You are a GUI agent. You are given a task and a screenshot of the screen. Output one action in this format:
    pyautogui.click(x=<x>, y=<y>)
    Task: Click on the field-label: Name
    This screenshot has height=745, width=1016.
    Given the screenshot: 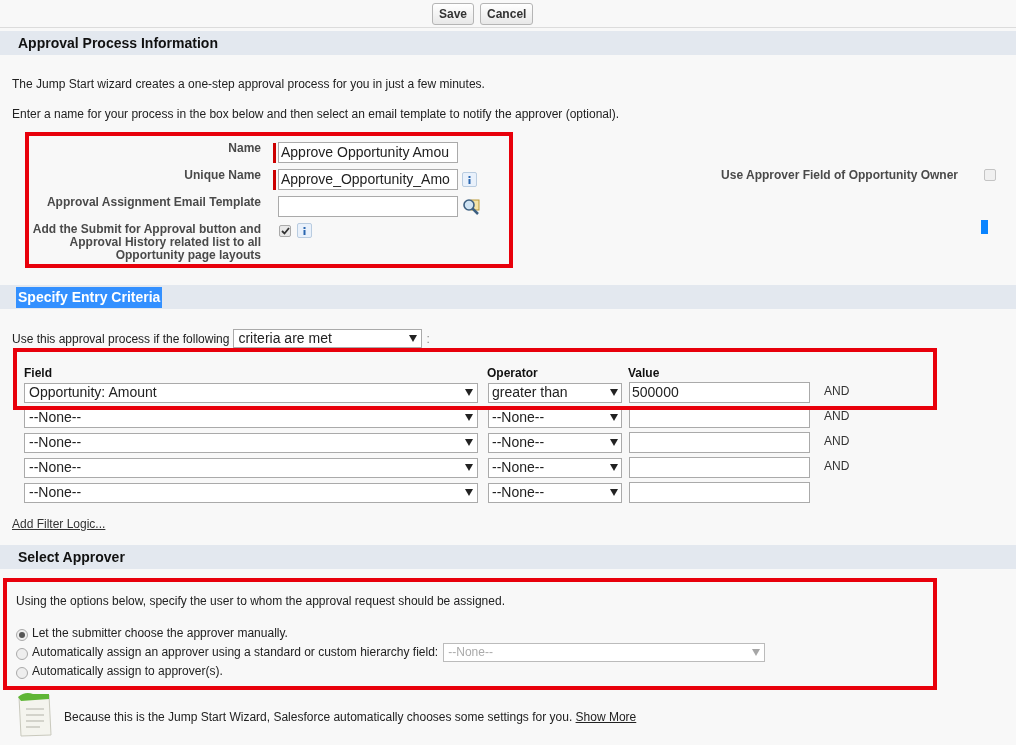 What is the action you would take?
    pyautogui.click(x=244, y=148)
    